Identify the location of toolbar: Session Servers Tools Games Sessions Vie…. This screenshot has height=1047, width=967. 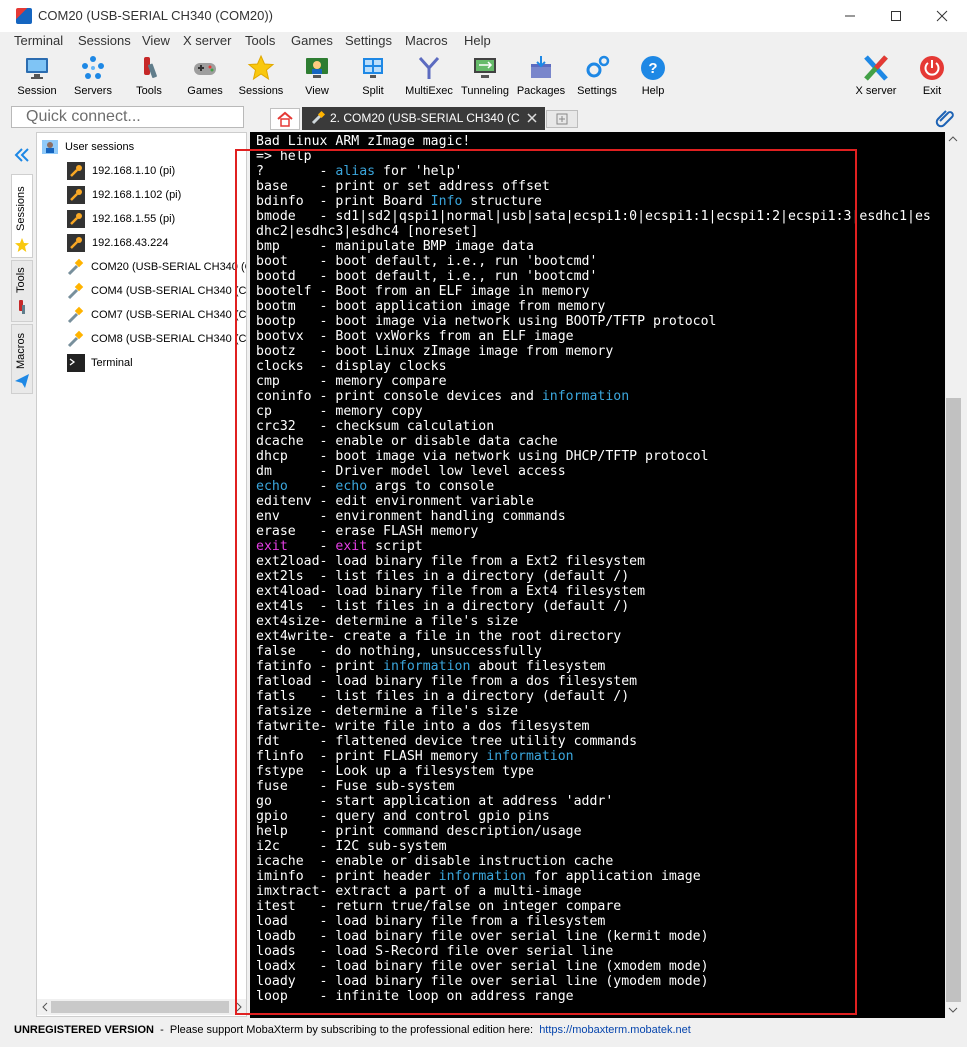
(483, 77).